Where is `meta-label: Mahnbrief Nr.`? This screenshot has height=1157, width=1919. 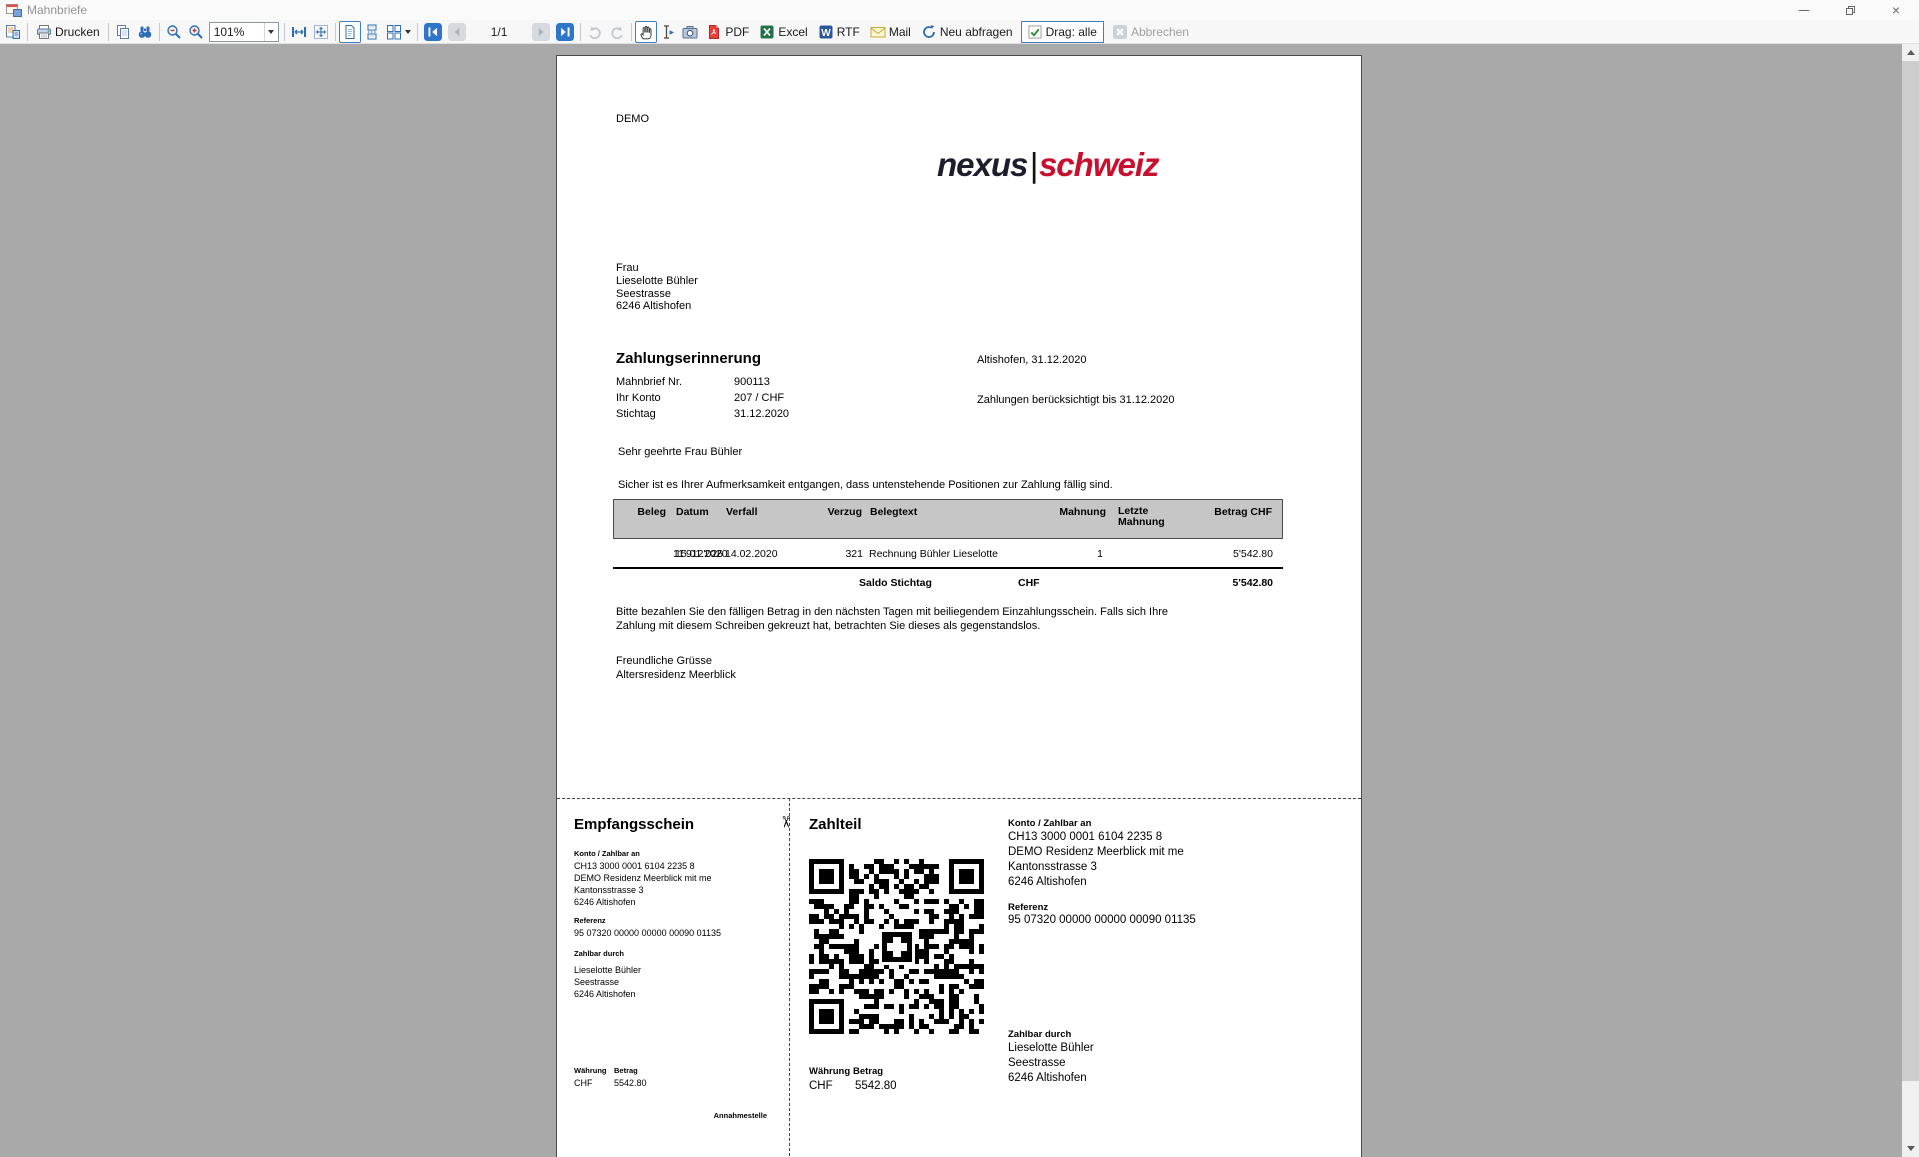
meta-label: Mahnbrief Nr. is located at coordinates (649, 382).